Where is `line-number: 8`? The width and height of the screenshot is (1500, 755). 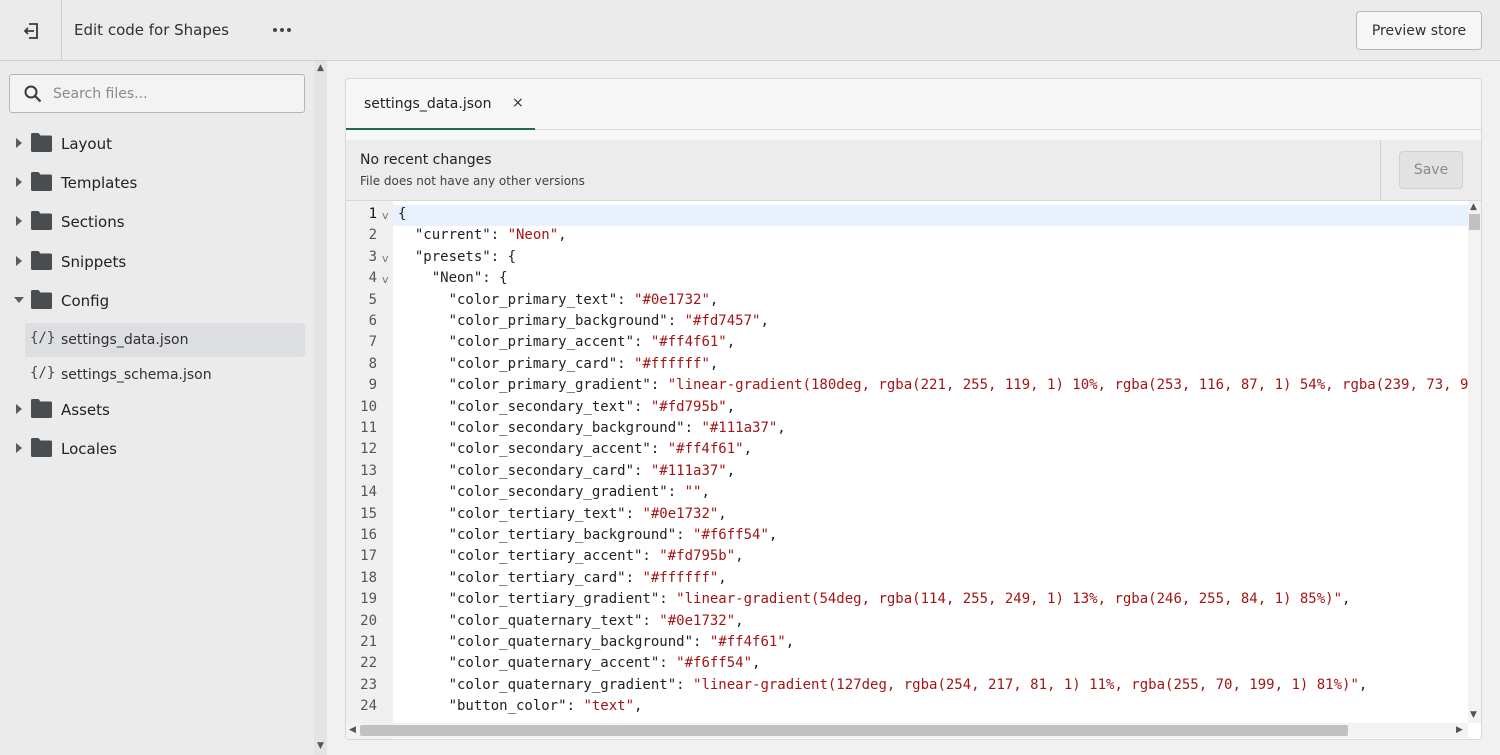 line-number: 8 is located at coordinates (372, 363).